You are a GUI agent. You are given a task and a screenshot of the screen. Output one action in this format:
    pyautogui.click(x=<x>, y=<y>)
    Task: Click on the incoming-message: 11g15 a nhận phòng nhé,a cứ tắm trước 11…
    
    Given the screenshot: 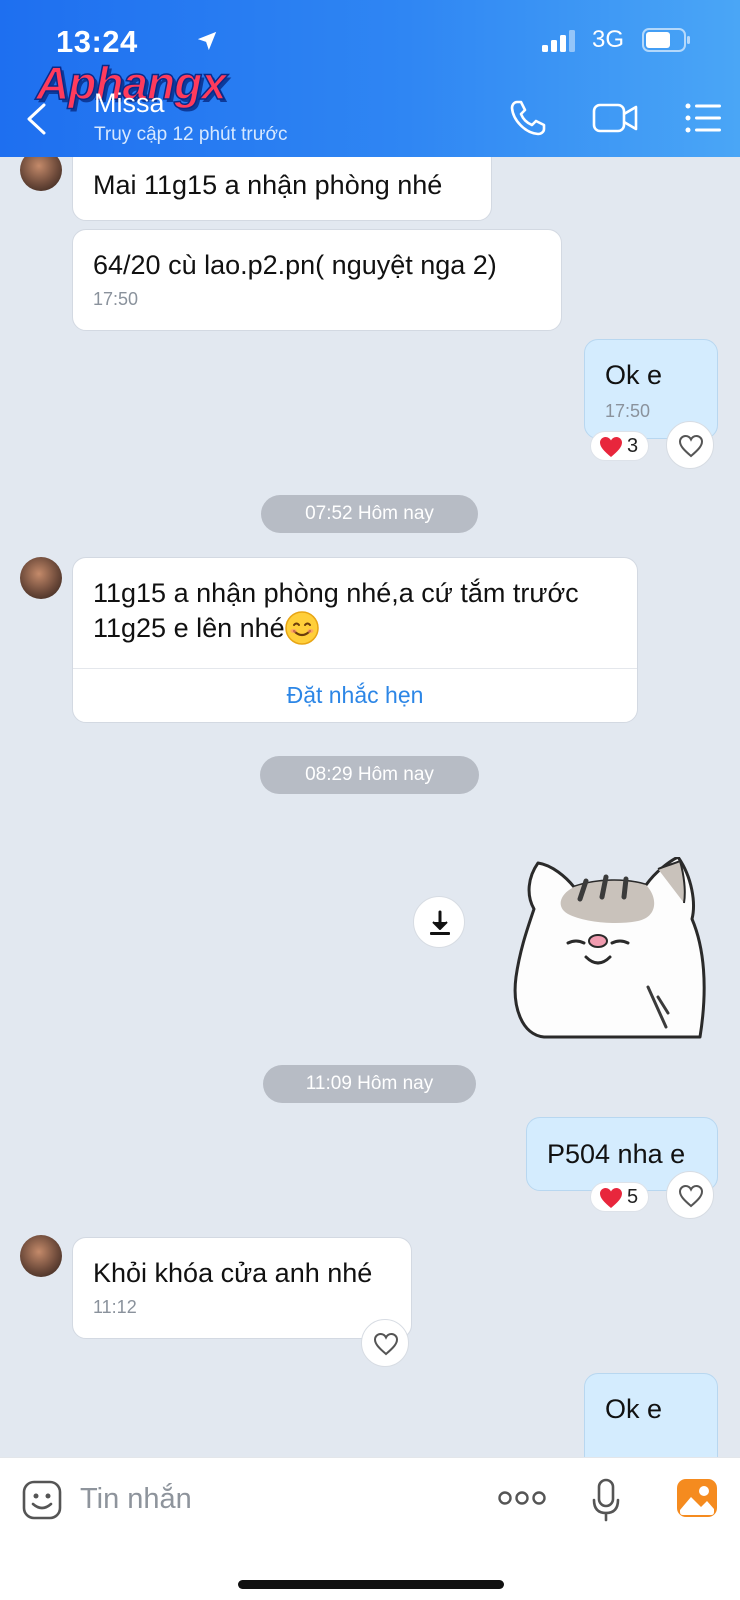 What is the action you would take?
    pyautogui.click(x=355, y=640)
    